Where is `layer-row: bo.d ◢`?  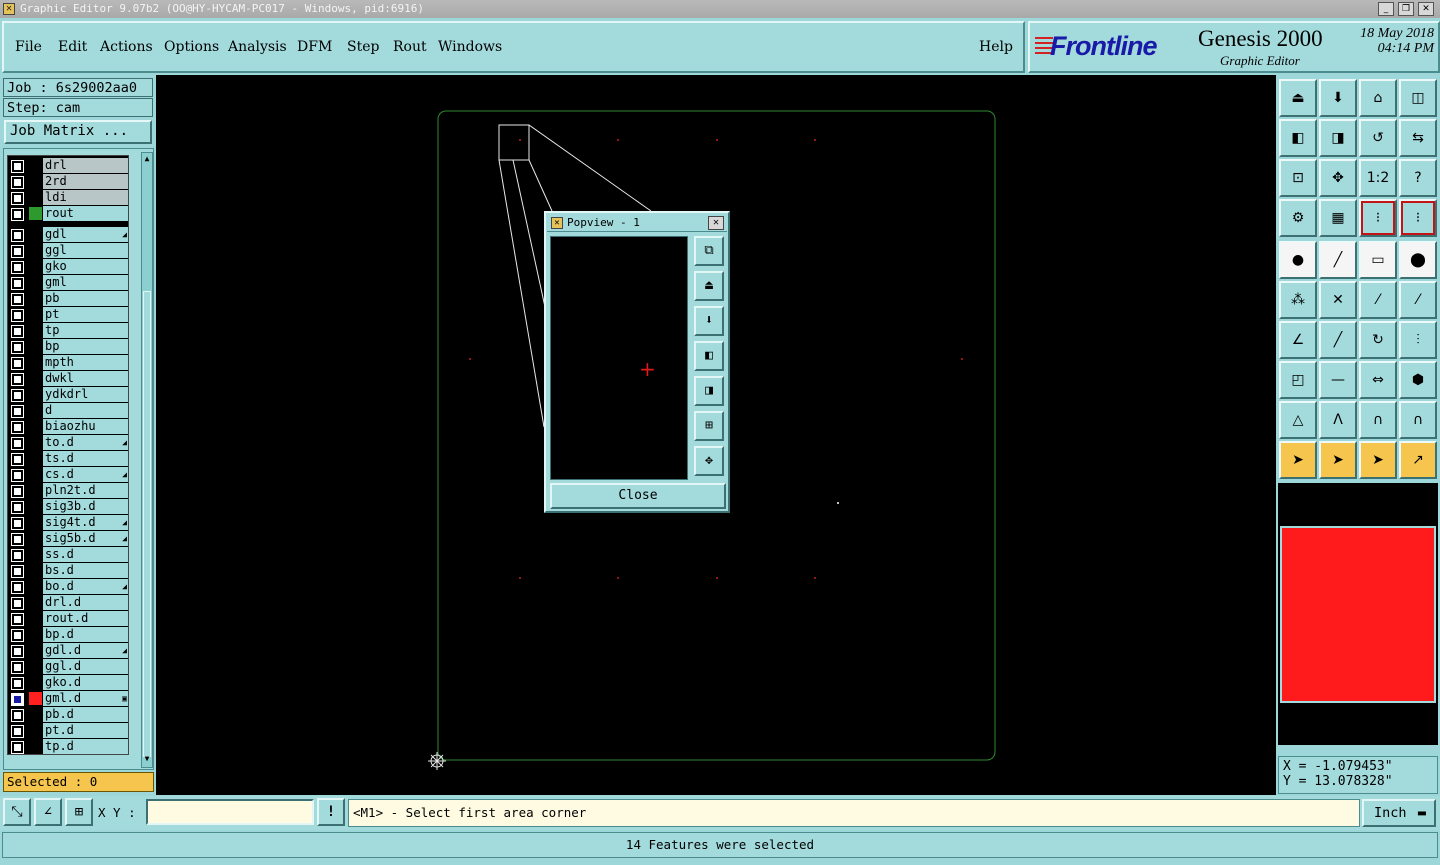 layer-row: bo.d ◢ is located at coordinates (69, 587).